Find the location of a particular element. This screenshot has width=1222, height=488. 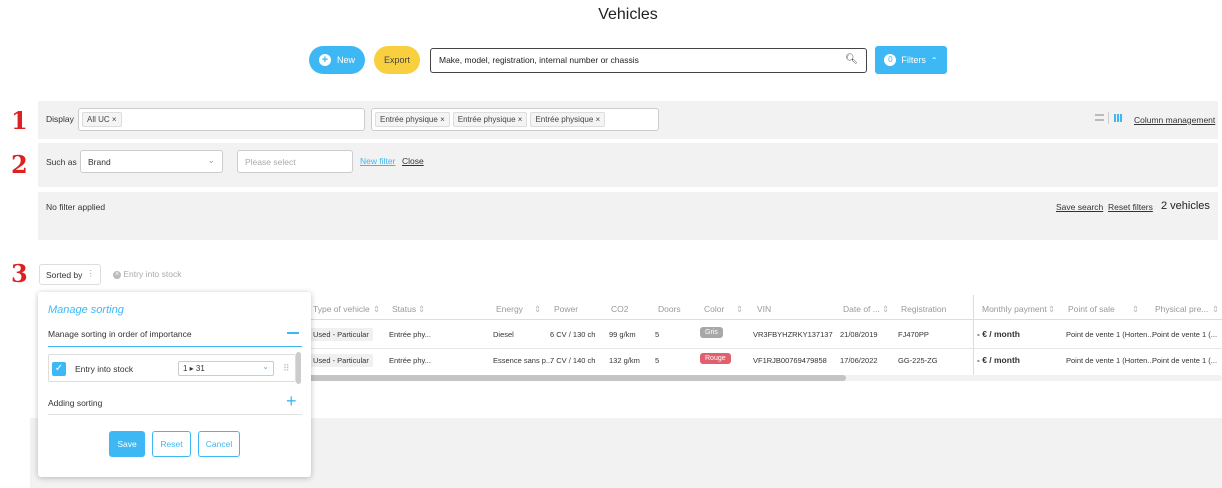

search-icon: 🔍︎ is located at coordinates (851, 59).